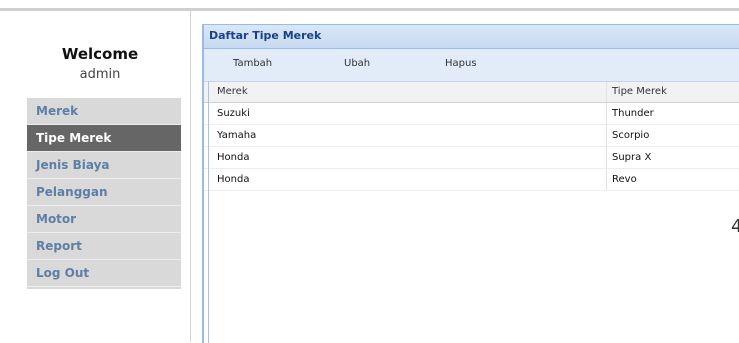  I want to click on cell-tipe-merek: Thunder, so click(633, 113).